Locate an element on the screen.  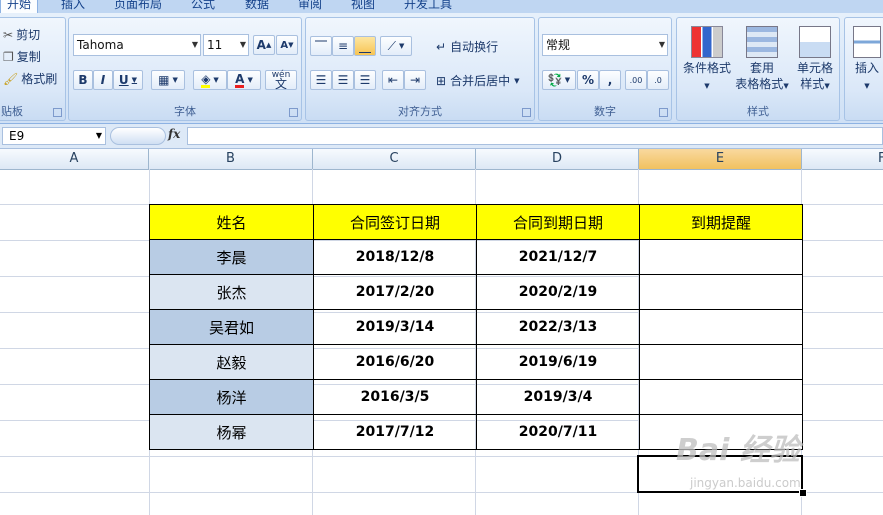
decrease-indent-button: ⇤ is located at coordinates (393, 80).